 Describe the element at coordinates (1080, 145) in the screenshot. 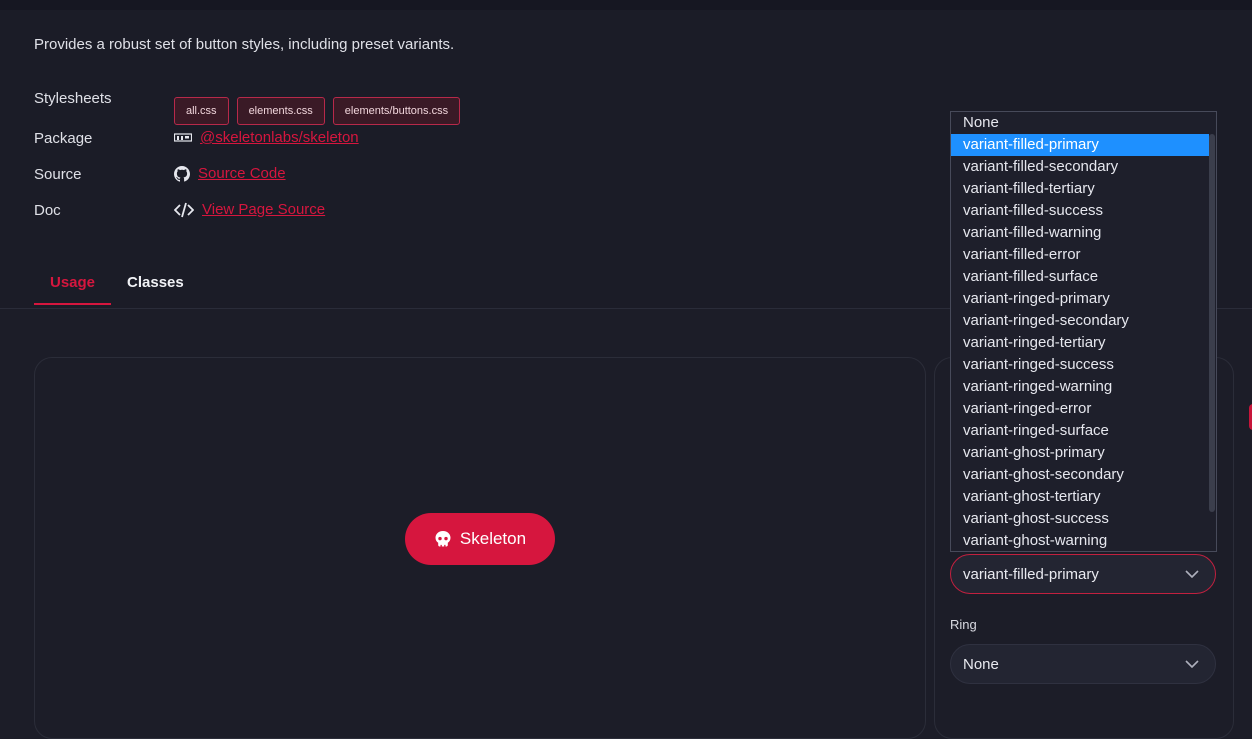

I see `dropdown-option-selected: variant-filled-primary` at that location.